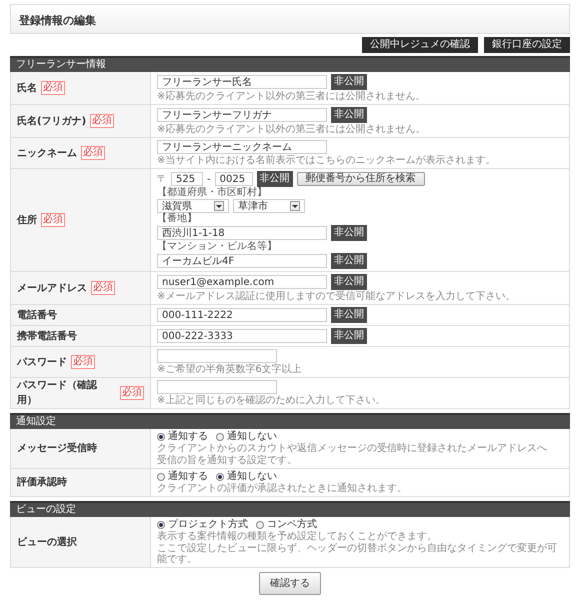  I want to click on text-input: 000-222-3333, so click(242, 336).